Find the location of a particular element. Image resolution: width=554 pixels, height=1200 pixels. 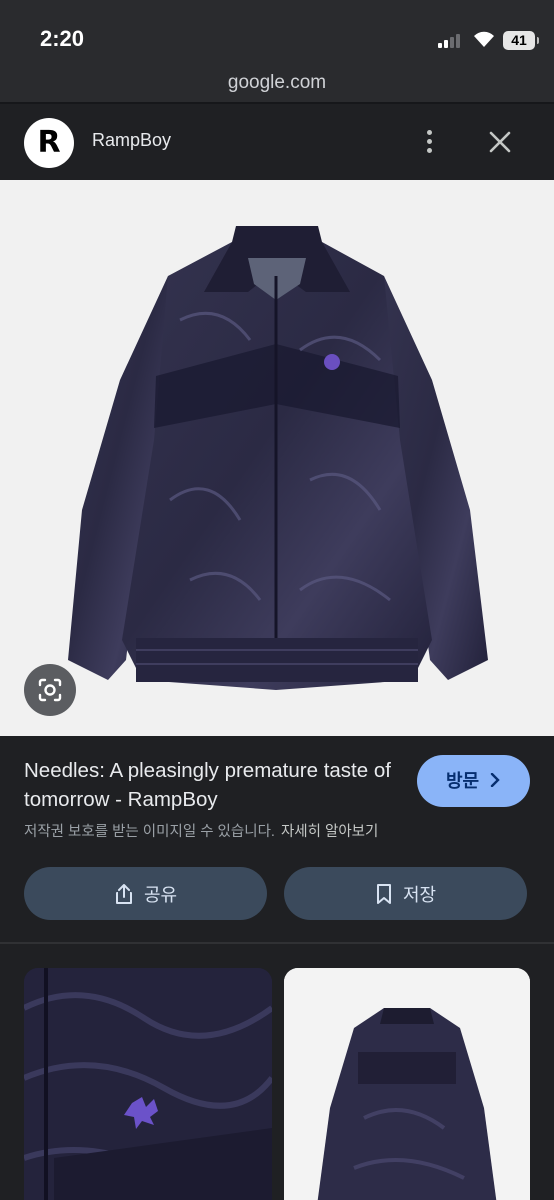

chevron-right-icon is located at coordinates (495, 781).